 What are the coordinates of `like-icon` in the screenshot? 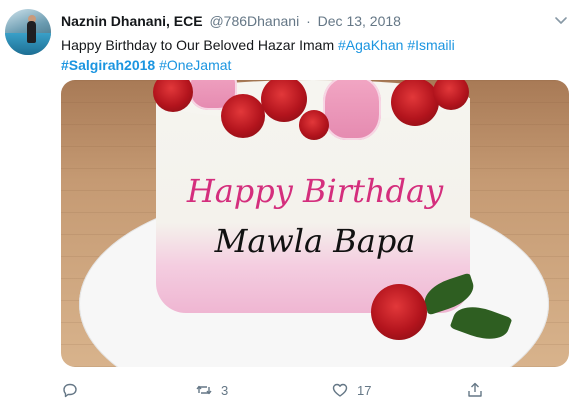 It's located at (340, 390).